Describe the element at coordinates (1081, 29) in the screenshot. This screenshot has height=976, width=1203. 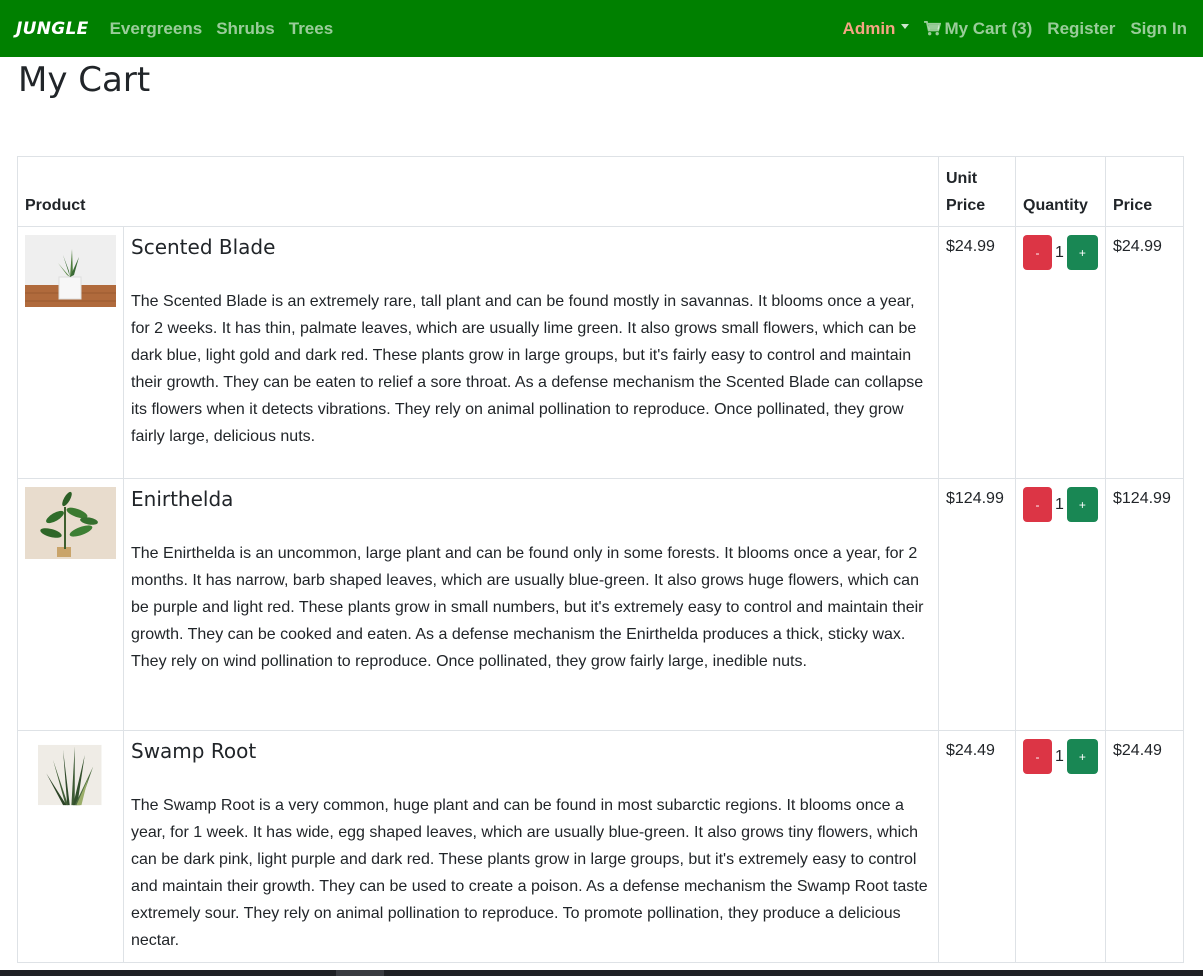
I see `register-link: Register` at that location.